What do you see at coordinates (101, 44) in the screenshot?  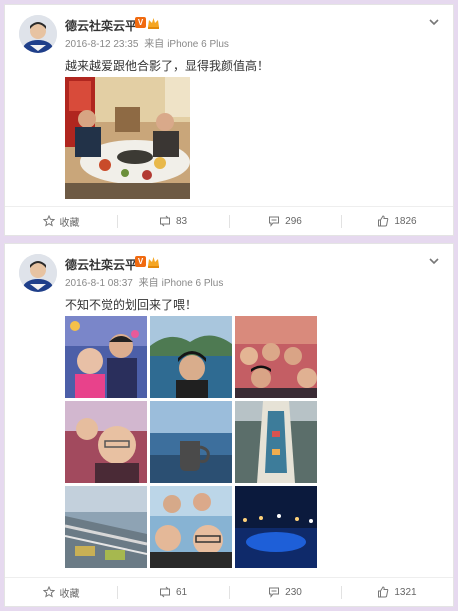 I see `post-date: 2016-8-12 23:35` at bounding box center [101, 44].